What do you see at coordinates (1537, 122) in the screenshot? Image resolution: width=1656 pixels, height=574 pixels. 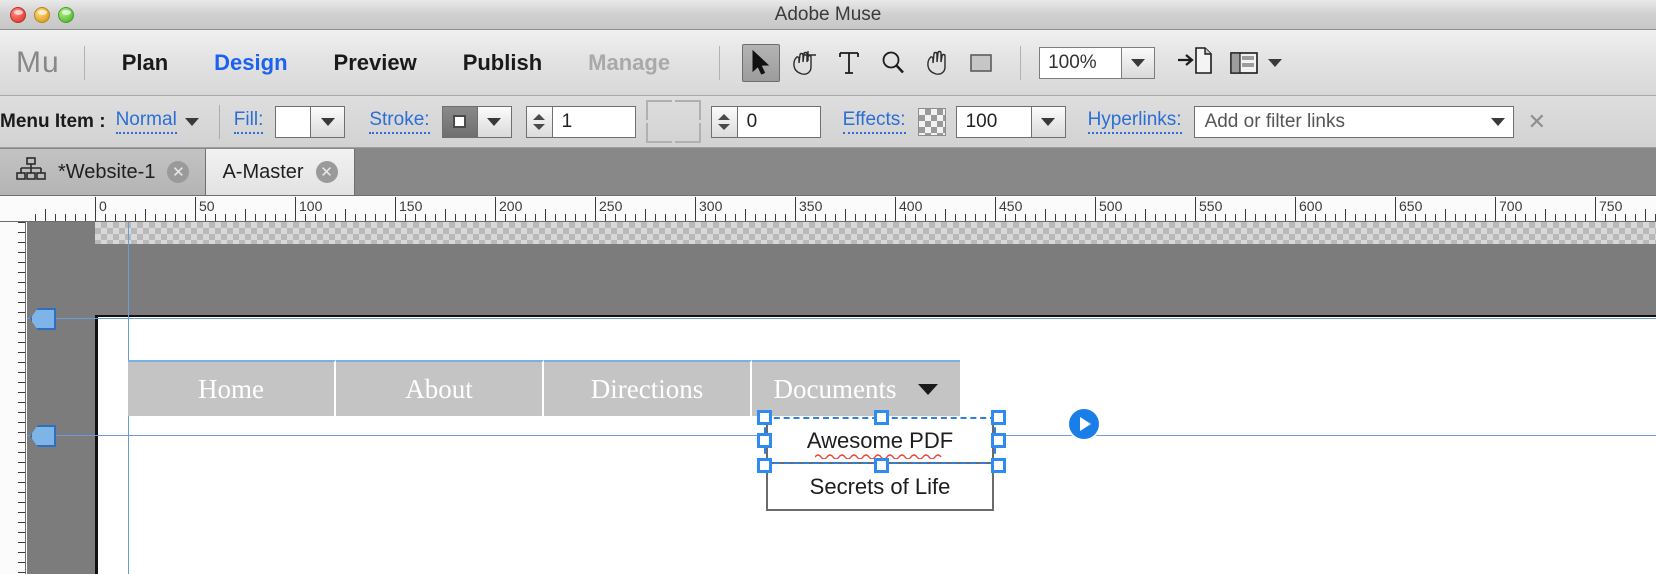 I see `options-close-icon: ✕` at bounding box center [1537, 122].